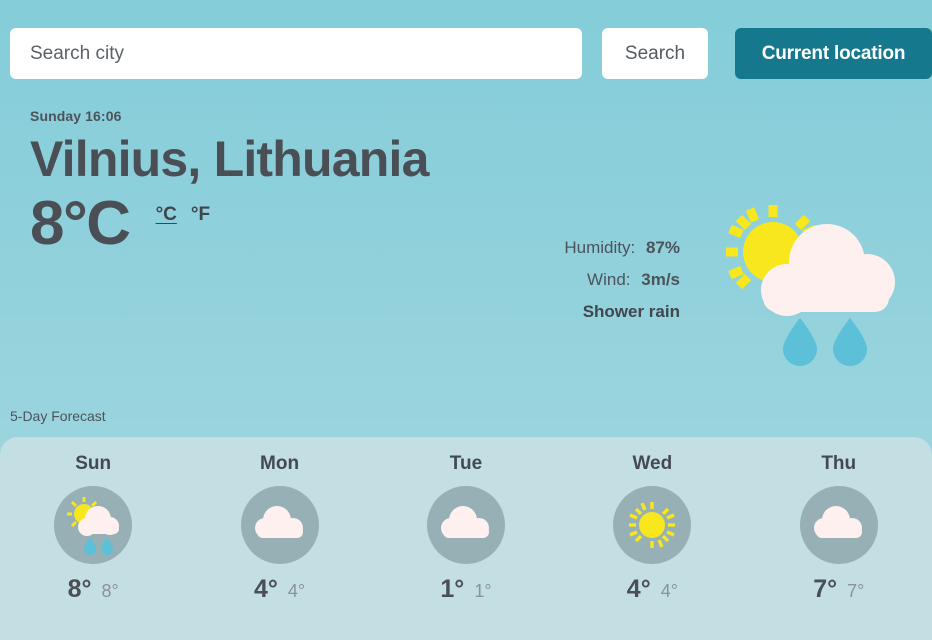 This screenshot has height=640, width=932. What do you see at coordinates (825, 589) in the screenshot?
I see `forecast-max-temp: 7°` at bounding box center [825, 589].